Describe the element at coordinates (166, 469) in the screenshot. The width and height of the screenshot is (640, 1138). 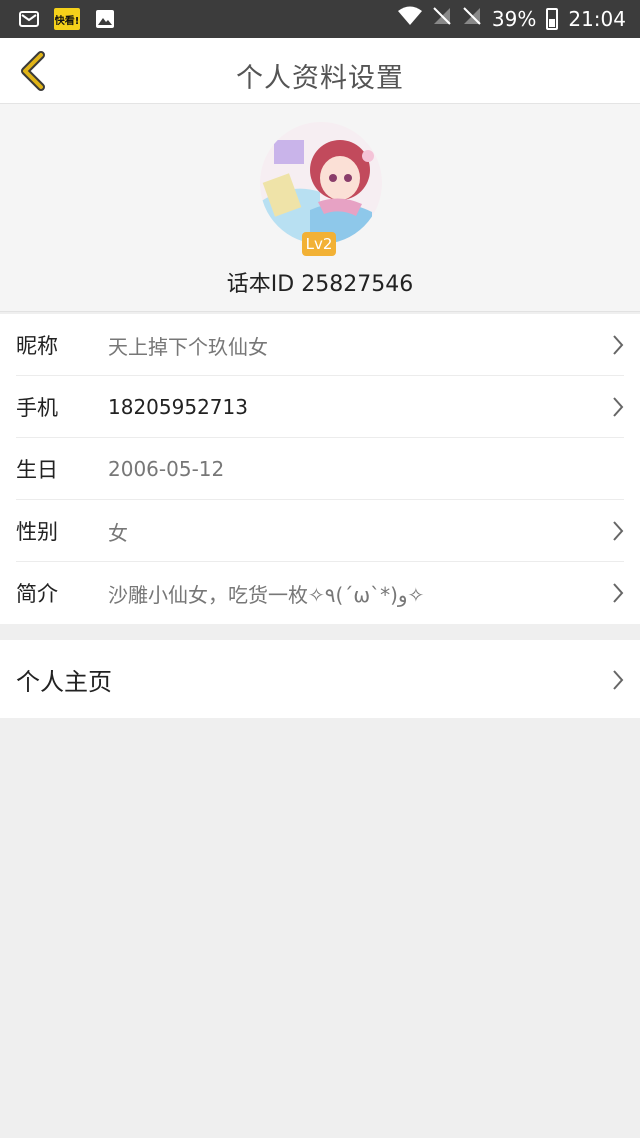
I see `field-value: 2006-05-12` at that location.